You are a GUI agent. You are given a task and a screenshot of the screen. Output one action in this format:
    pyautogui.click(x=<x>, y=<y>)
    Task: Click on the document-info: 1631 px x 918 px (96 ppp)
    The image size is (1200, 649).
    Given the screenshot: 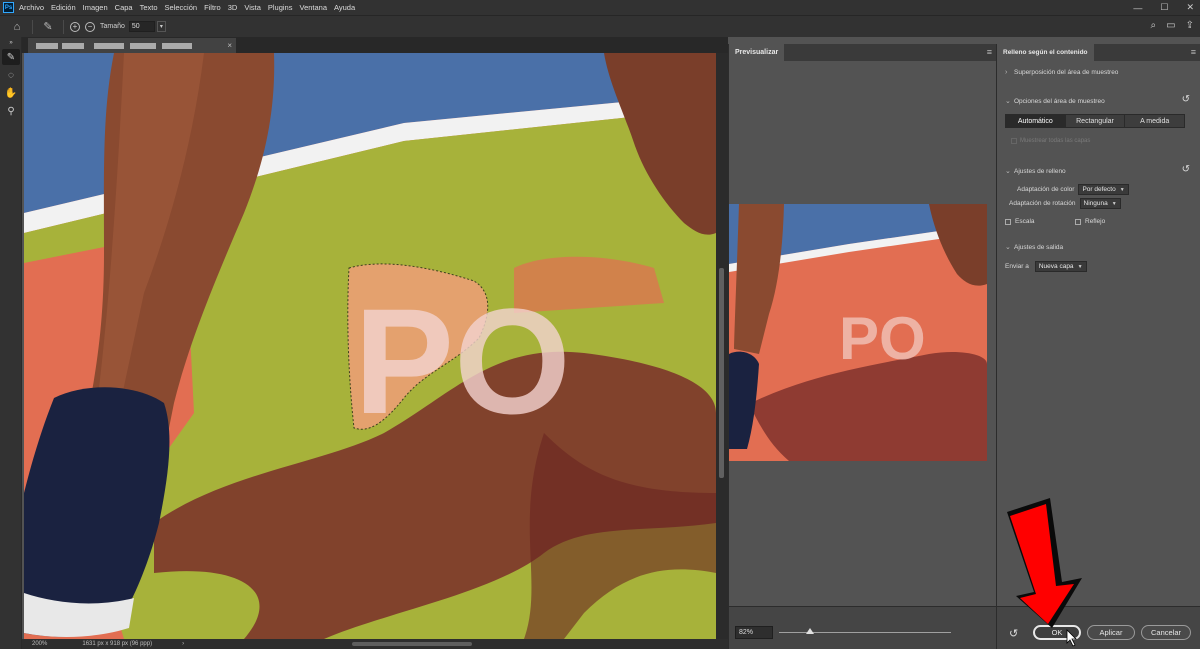 What is the action you would take?
    pyautogui.click(x=117, y=644)
    